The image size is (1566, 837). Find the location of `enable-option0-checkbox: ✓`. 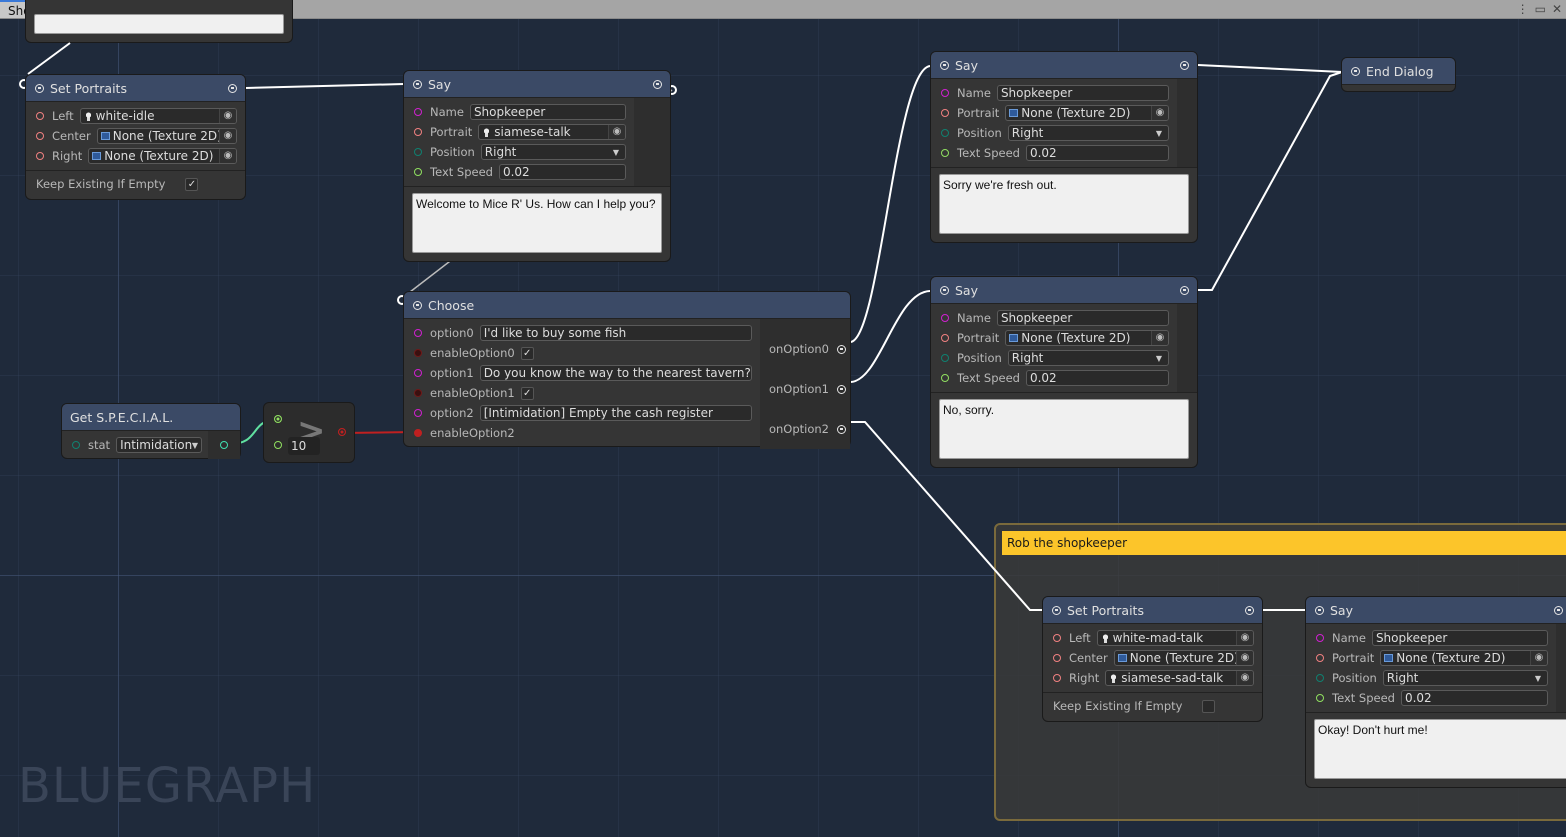

enable-option0-checkbox: ✓ is located at coordinates (527, 353).